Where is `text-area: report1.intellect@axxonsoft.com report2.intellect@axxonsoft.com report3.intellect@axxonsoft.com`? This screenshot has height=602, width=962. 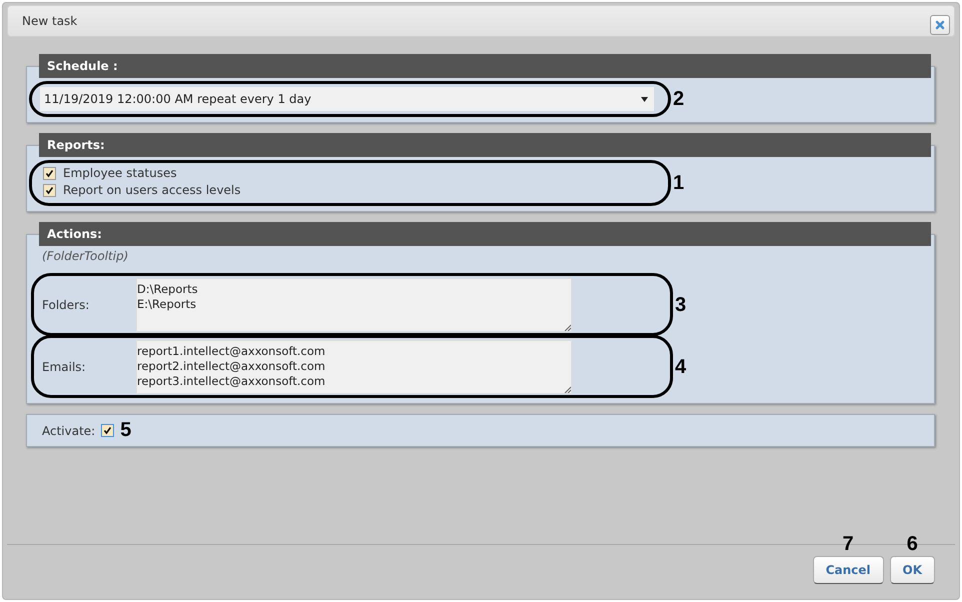
text-area: report1.intellect@axxonsoft.com report2.intellect@axxonsoft.com report3.intellect@axxonsoft.com is located at coordinates (354, 367).